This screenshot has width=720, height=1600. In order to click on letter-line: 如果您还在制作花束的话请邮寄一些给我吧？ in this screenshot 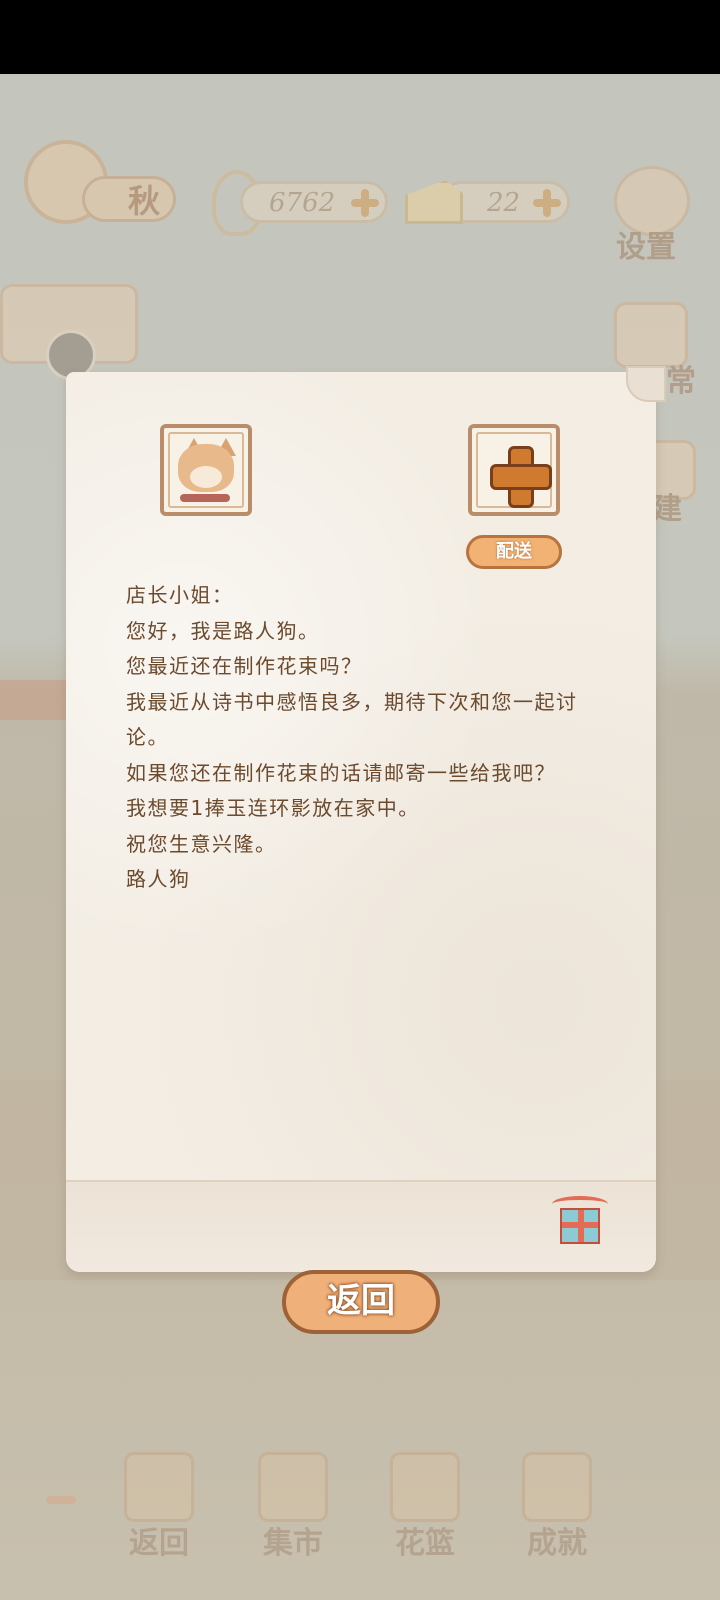, I will do `click(341, 772)`.